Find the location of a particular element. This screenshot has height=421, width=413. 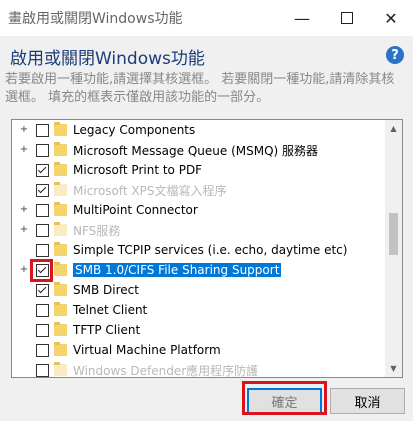

feature-row: + MultiPoint Connector is located at coordinates (198, 210).